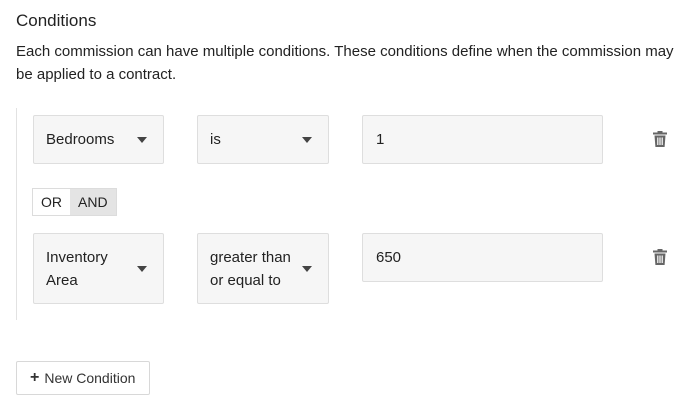  I want to click on operator-select: greater than or equal to, so click(263, 268).